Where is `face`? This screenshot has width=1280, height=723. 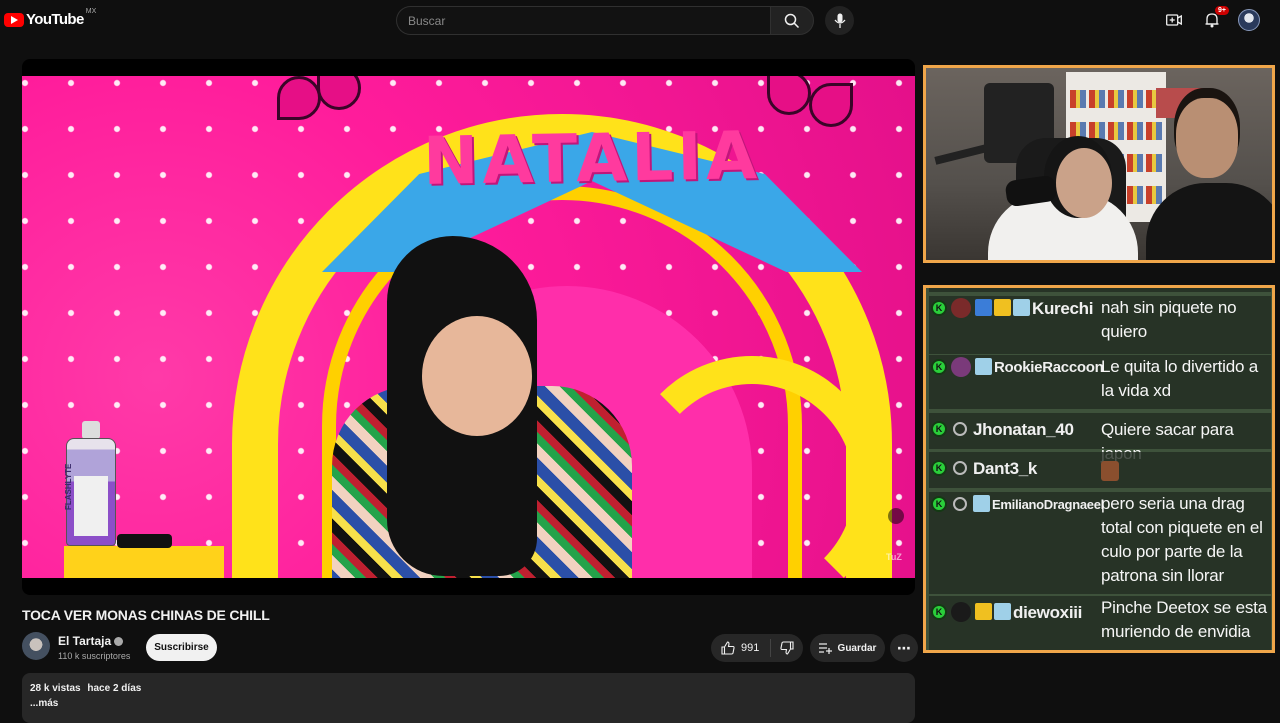 face is located at coordinates (477, 376).